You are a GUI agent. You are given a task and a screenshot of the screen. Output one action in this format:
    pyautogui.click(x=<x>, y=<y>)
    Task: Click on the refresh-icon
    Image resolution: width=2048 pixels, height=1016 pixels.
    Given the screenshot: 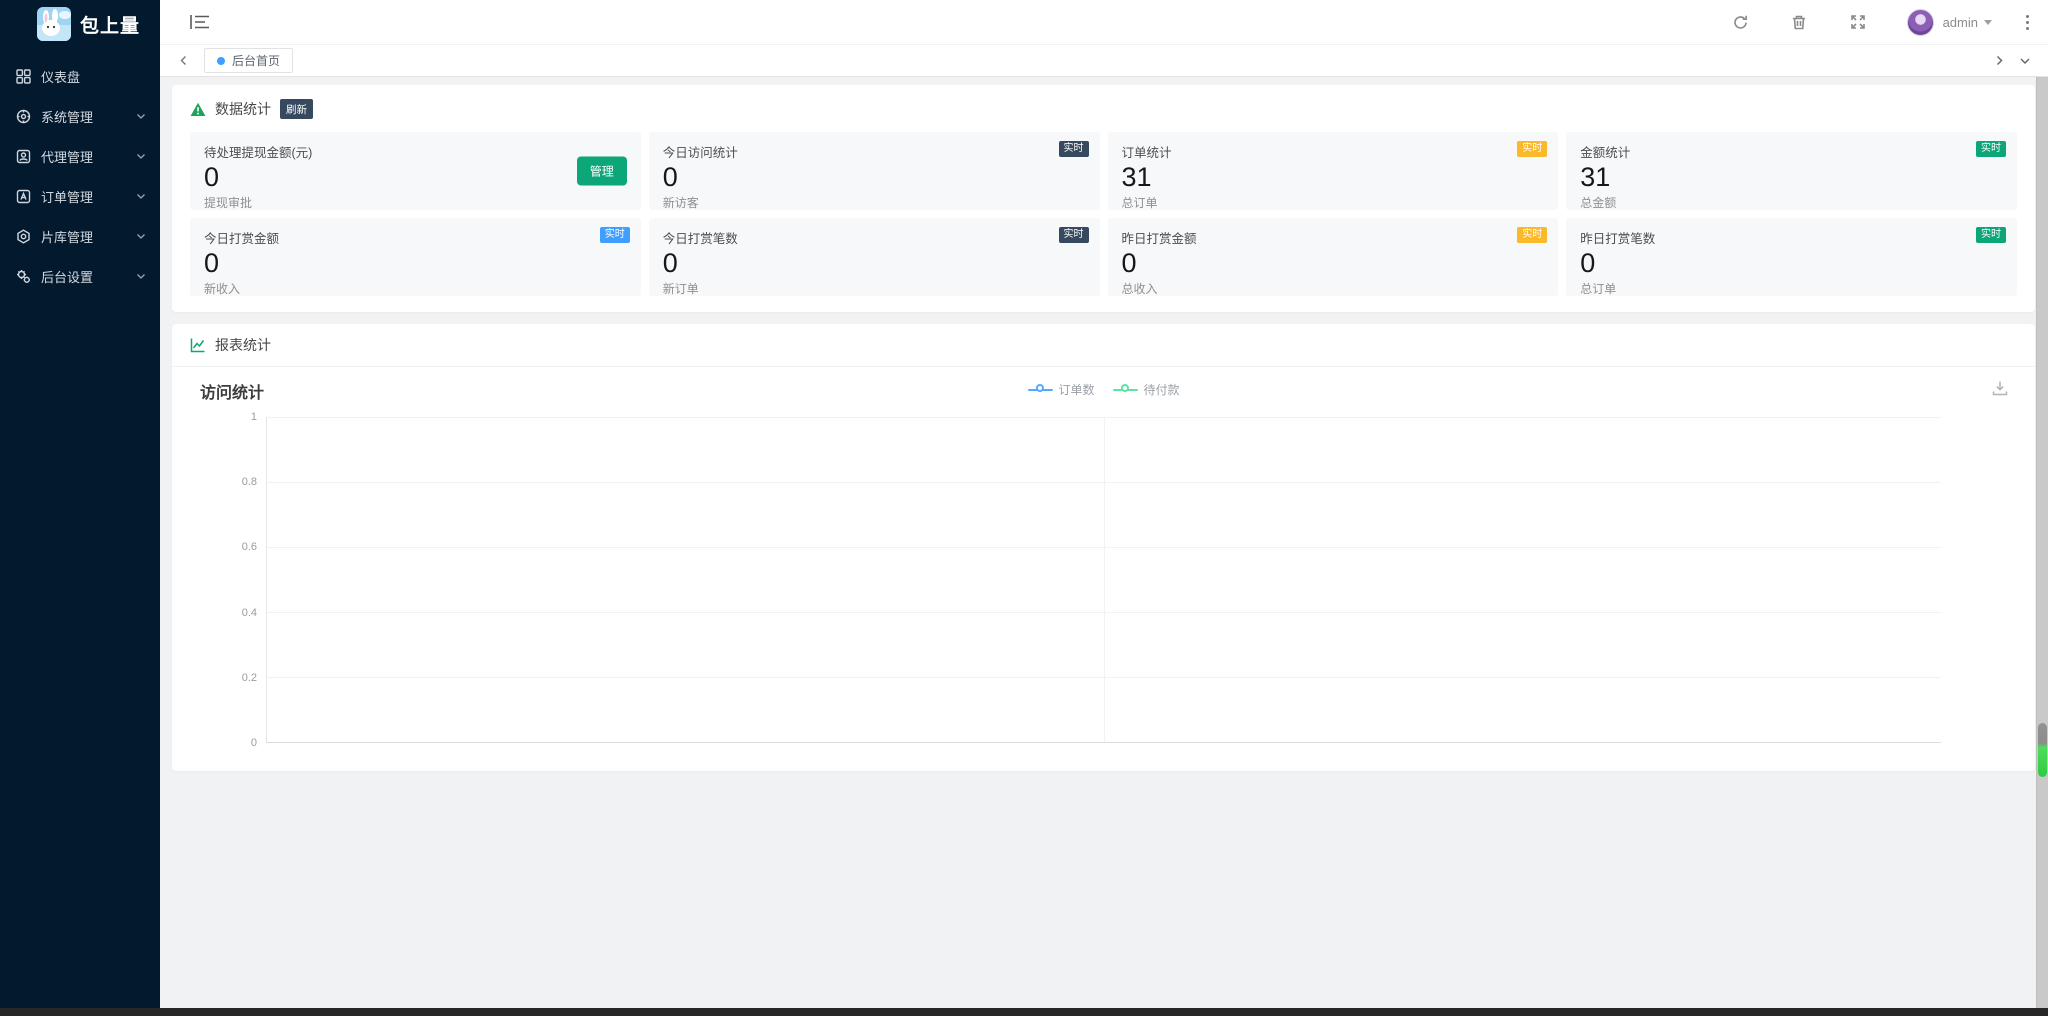 What is the action you would take?
    pyautogui.click(x=1740, y=22)
    